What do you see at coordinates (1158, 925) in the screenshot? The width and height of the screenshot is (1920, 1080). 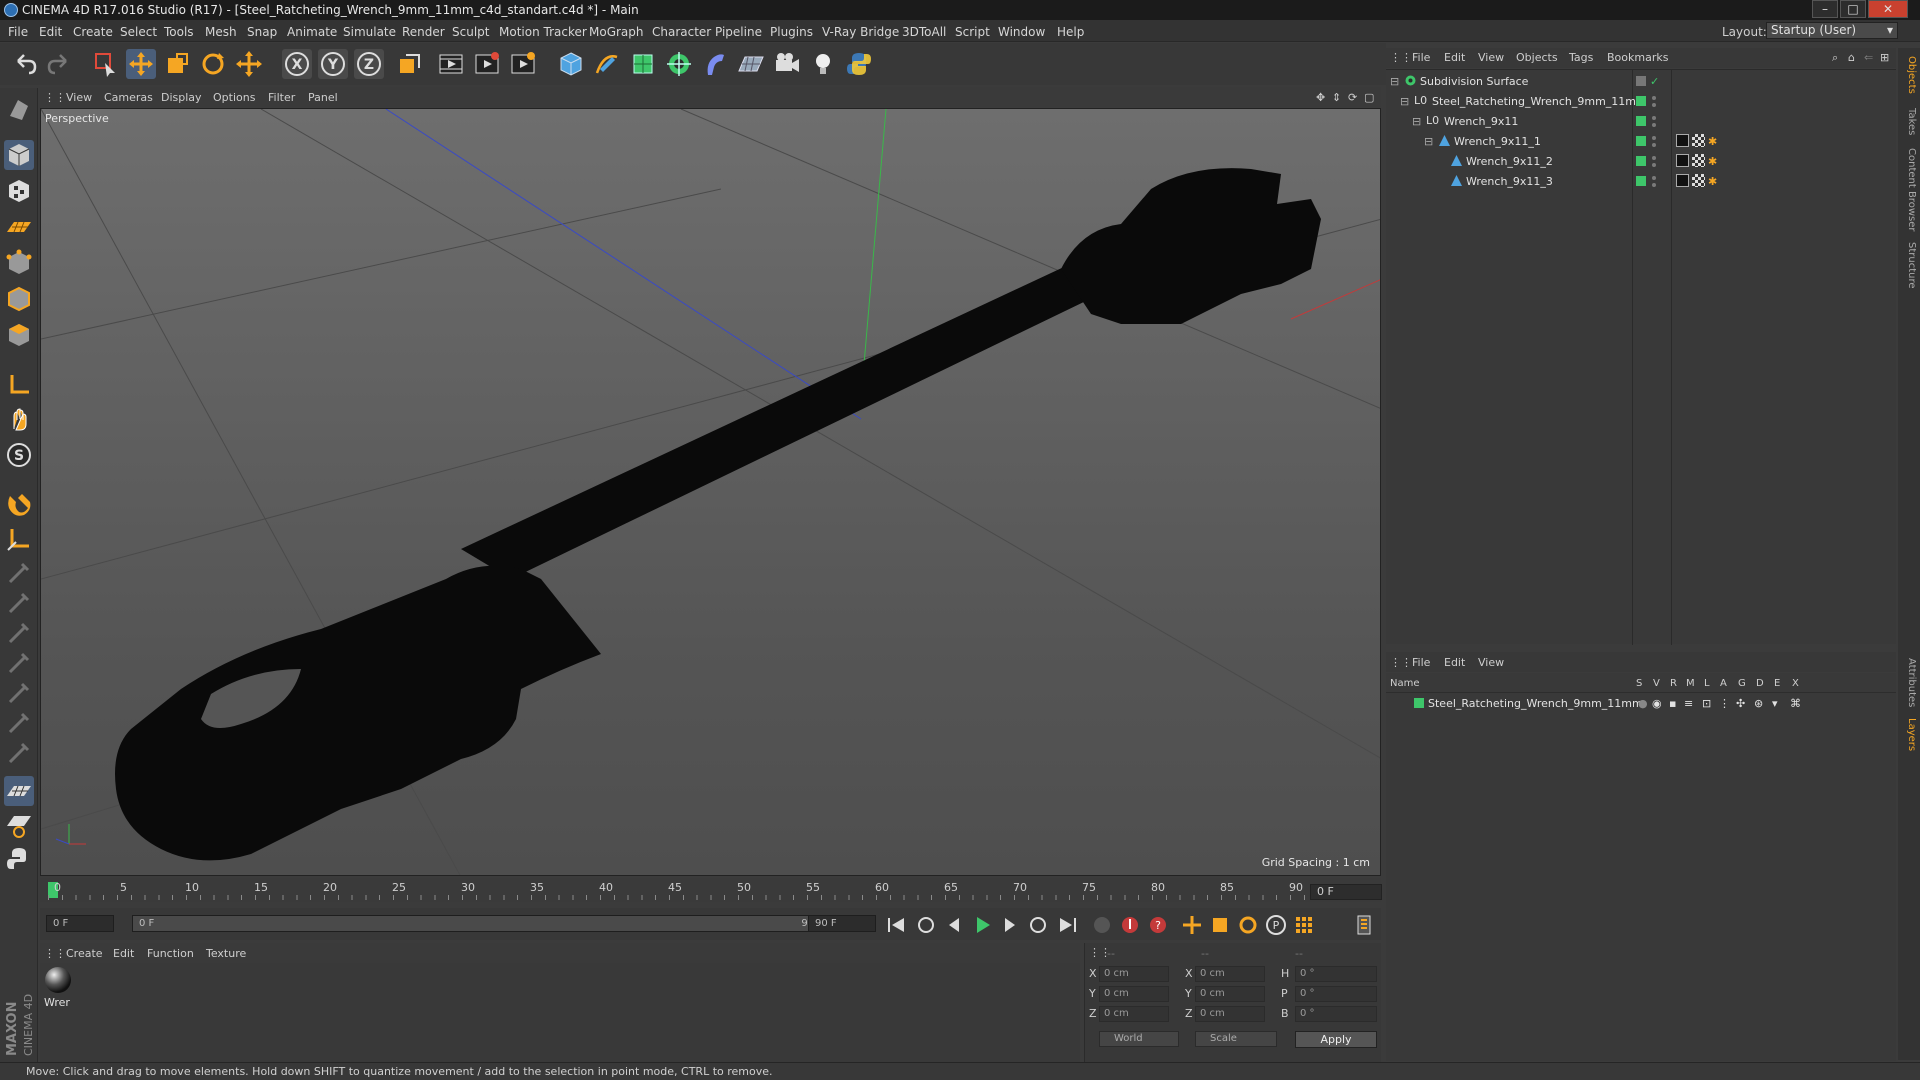 I see `keyframe-selection-icon: ?` at bounding box center [1158, 925].